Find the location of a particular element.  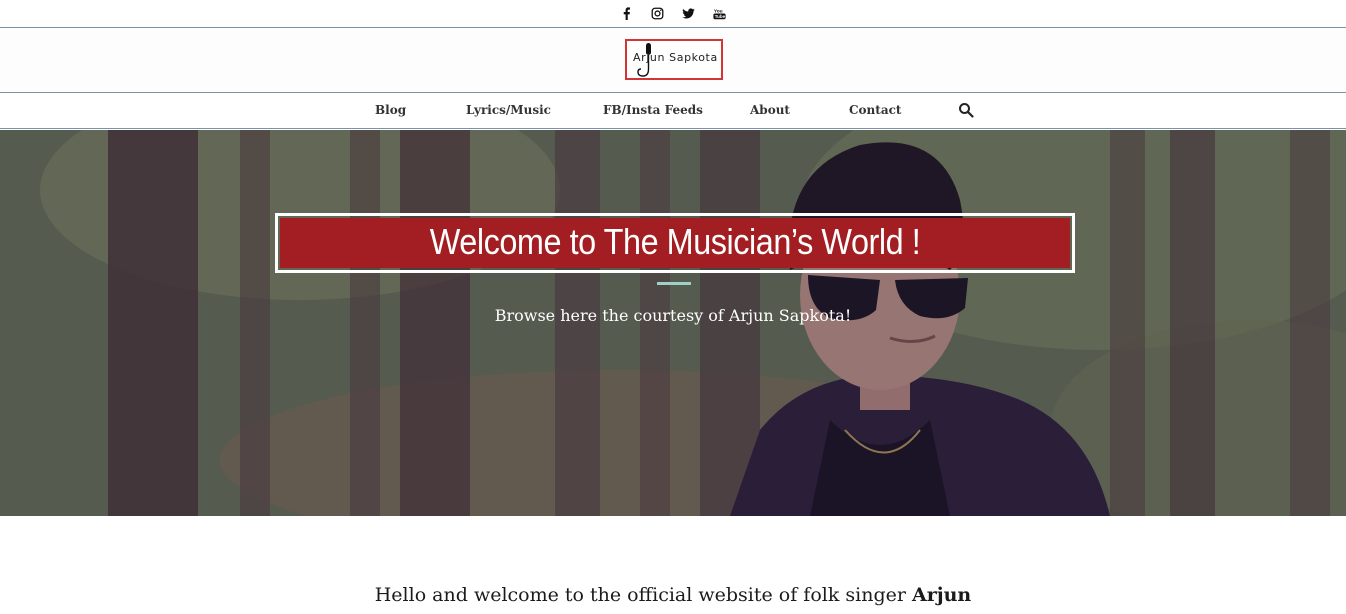

site-logo: Arjun Sapkota is located at coordinates (674, 59).